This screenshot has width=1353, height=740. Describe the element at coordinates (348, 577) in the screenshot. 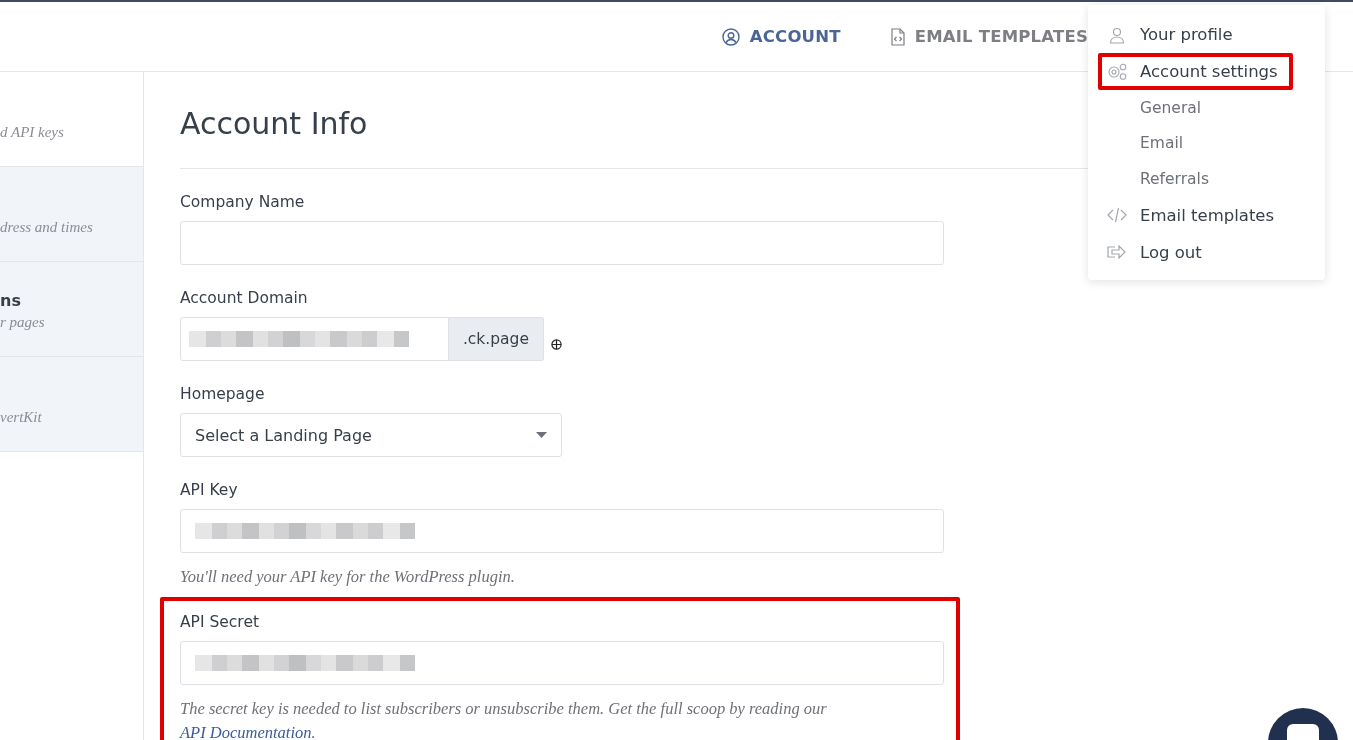

I see `help-text: You'll need your API key for the WordPress plugin.` at that location.